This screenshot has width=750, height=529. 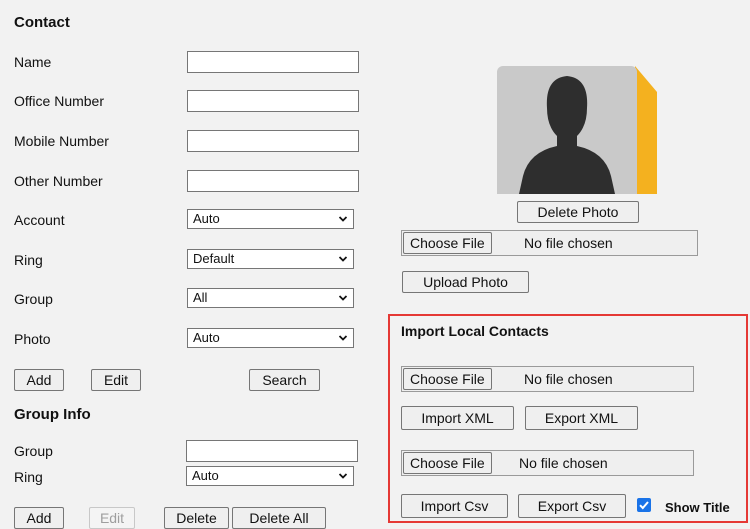 I want to click on group-name-input, so click(x=272, y=451).